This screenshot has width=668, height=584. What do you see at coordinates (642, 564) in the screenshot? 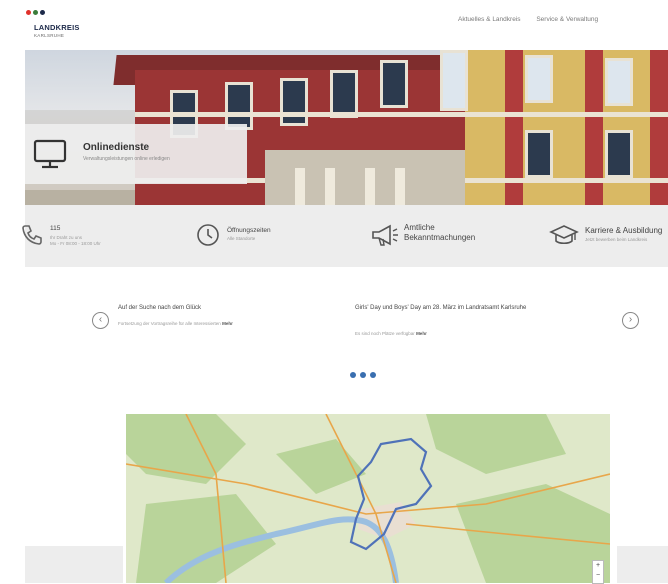
I see `footer-grey-panel-right` at bounding box center [642, 564].